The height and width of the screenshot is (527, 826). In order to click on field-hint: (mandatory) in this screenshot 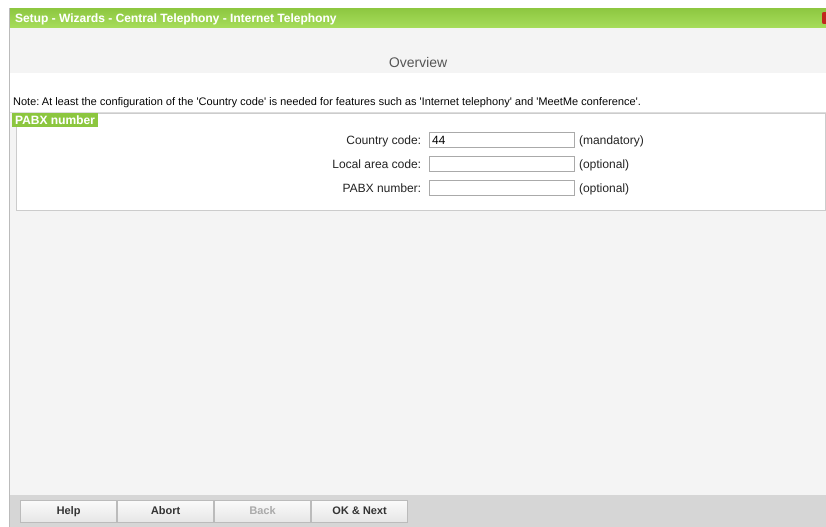, I will do `click(611, 140)`.